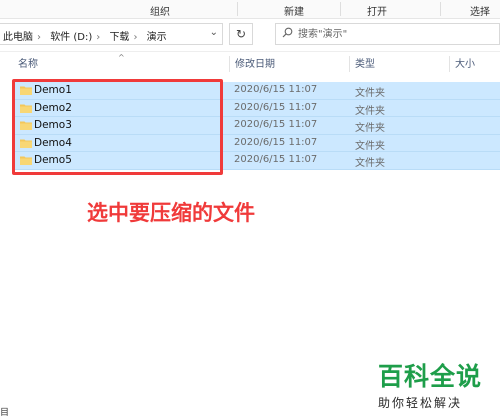 The height and width of the screenshot is (418, 500). I want to click on column-header-modified: 修改日期, so click(255, 64).